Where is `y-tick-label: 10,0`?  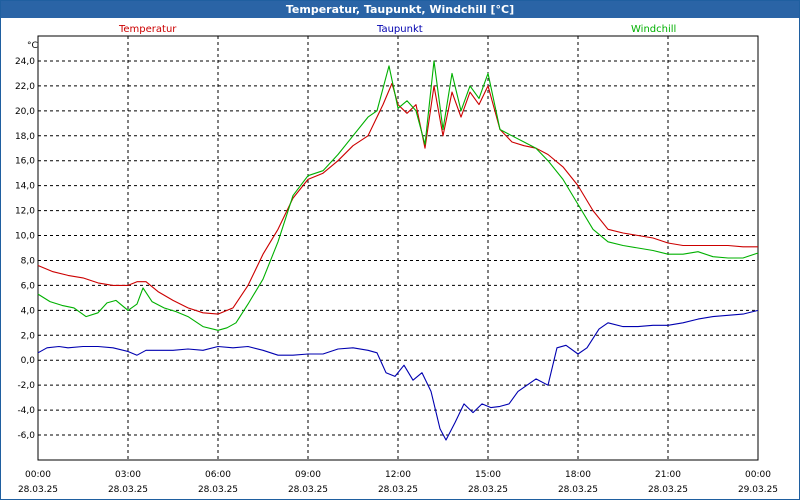
y-tick-label: 10,0 is located at coordinates (25, 237).